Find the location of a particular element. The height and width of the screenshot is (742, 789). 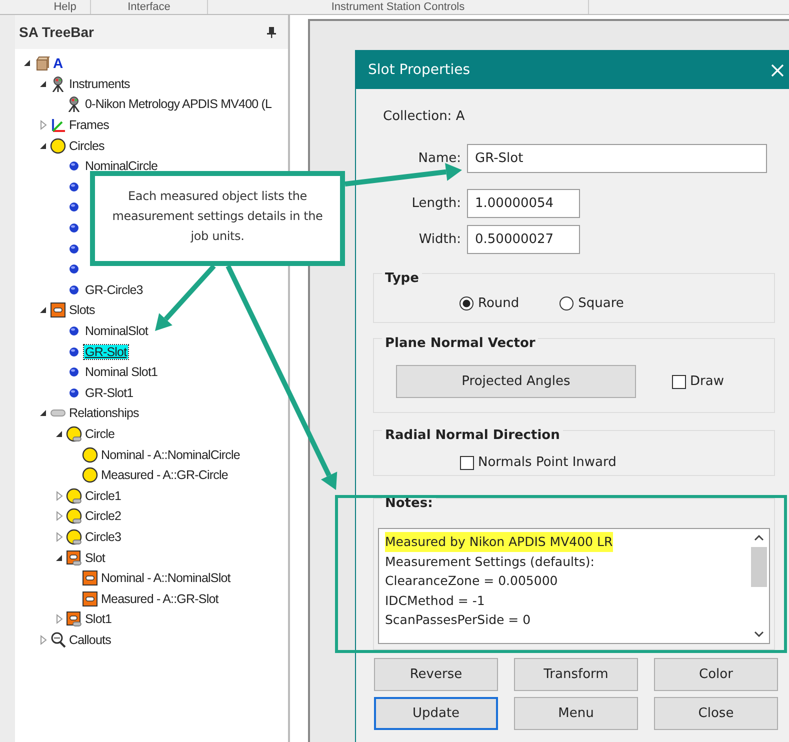

field-label: Name: is located at coordinates (439, 158).